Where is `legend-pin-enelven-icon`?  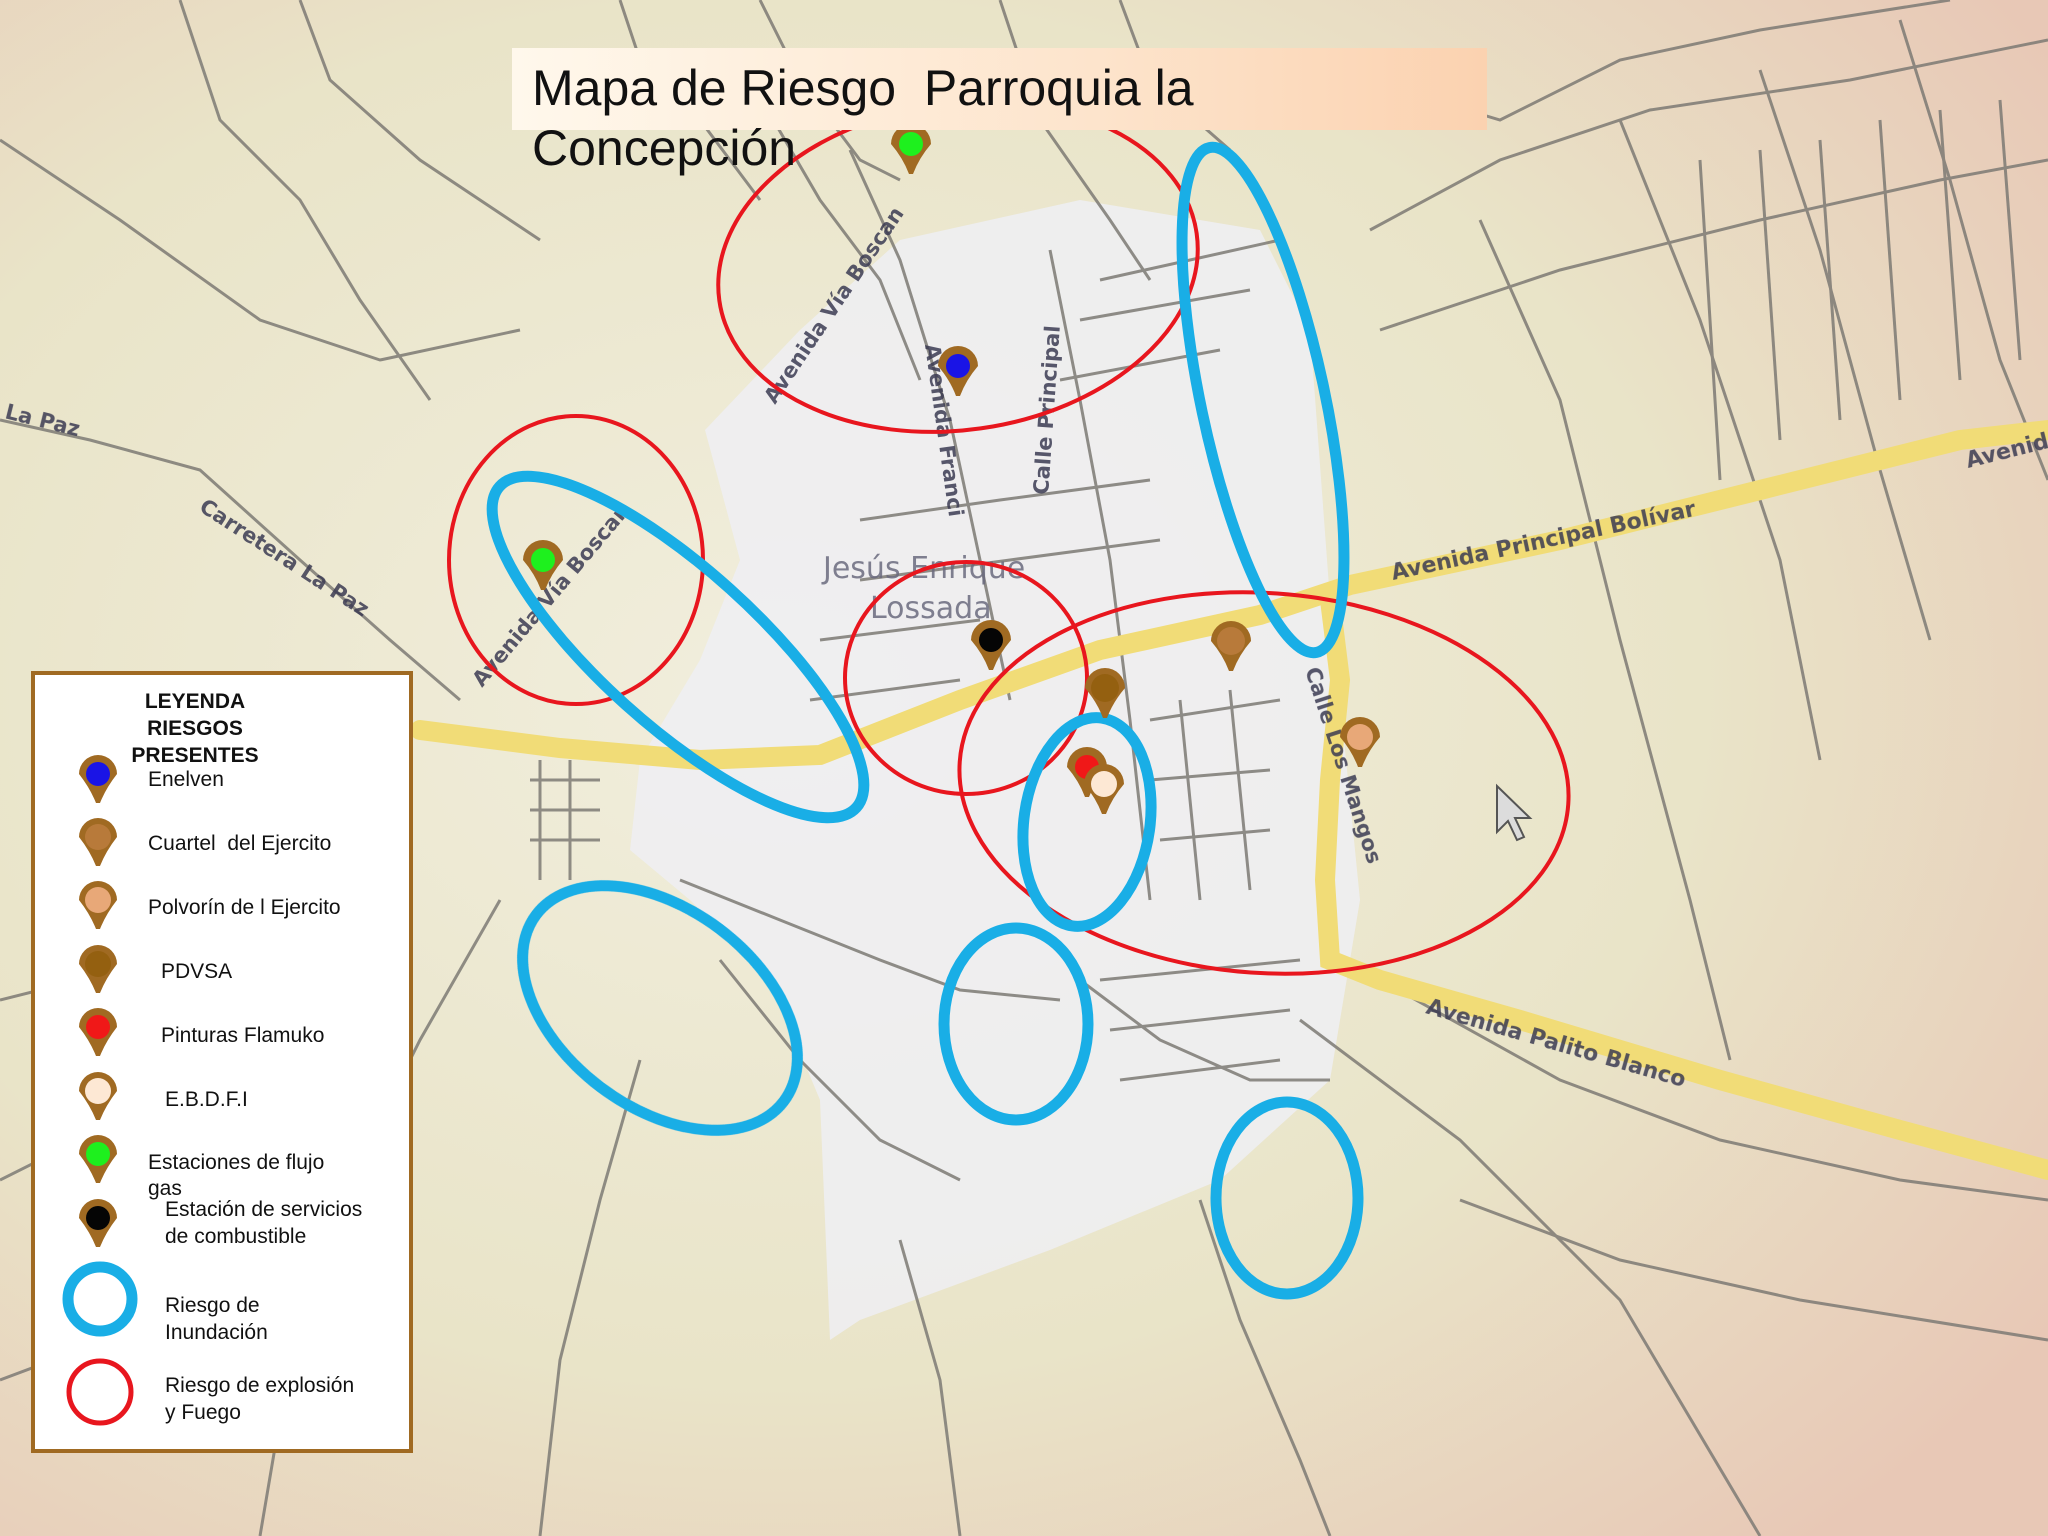
legend-pin-enelven-icon is located at coordinates (98, 779).